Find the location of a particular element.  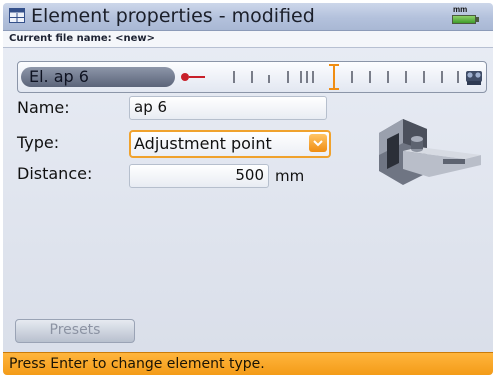

element-track is located at coordinates (331, 77).